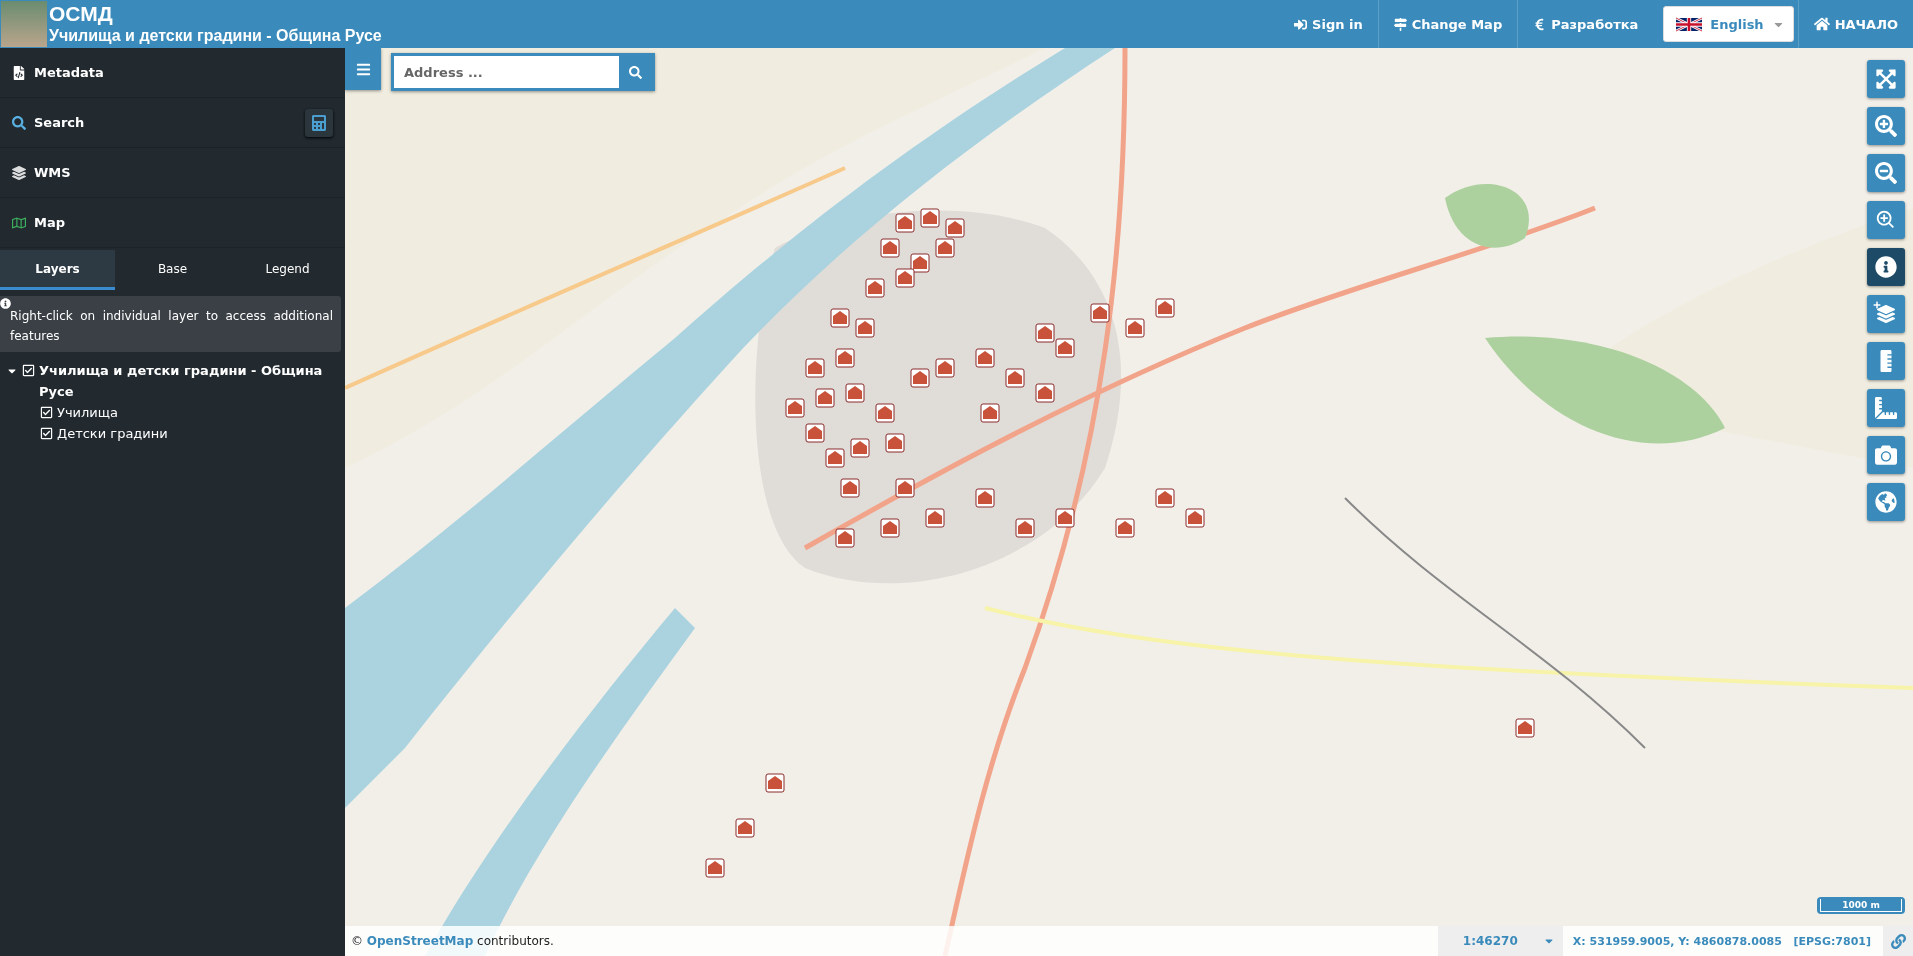  Describe the element at coordinates (1877, 305) in the screenshot. I see `plus-icon` at that location.